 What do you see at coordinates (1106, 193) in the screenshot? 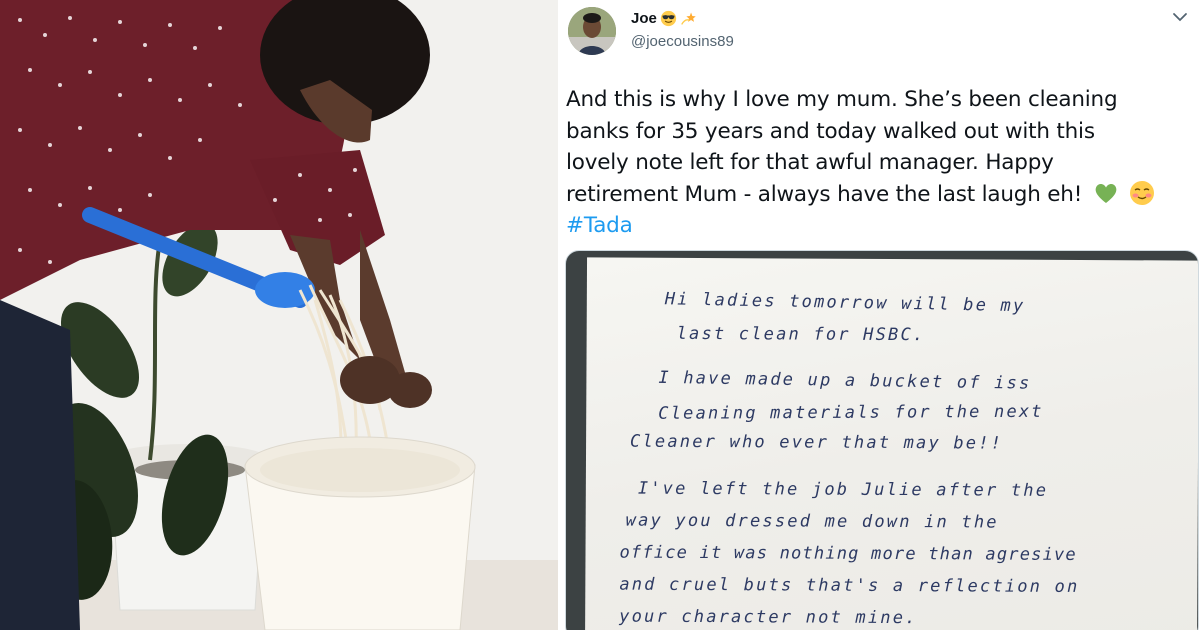
I see `green-heart-emoji-icon` at bounding box center [1106, 193].